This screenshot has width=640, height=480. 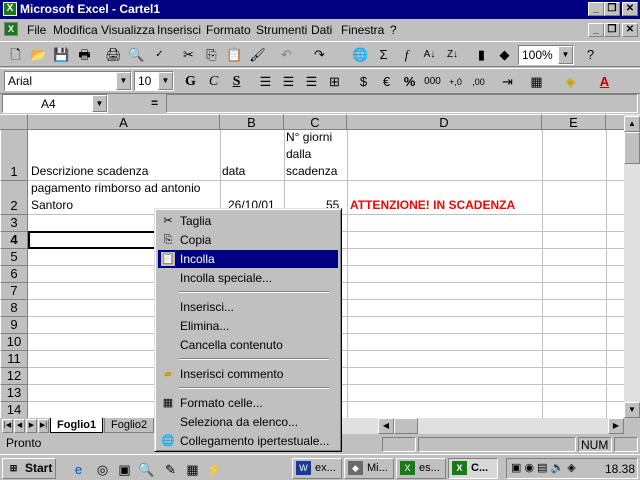 I want to click on menu-inserisci: Inserisci, so click(x=179, y=30).